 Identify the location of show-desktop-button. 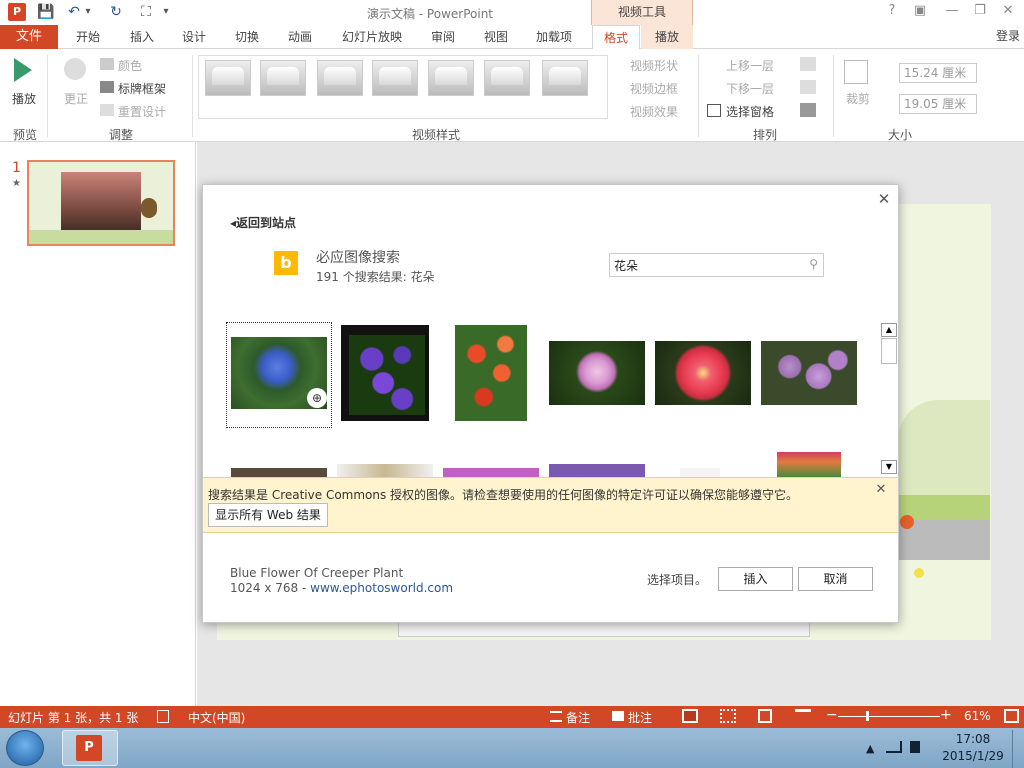
(1018, 749).